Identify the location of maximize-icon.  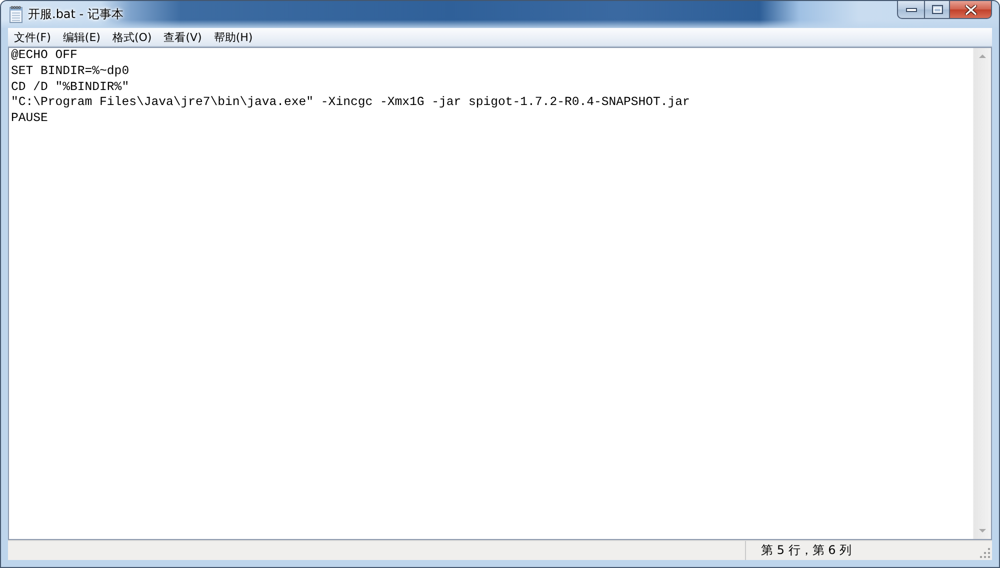
(937, 9).